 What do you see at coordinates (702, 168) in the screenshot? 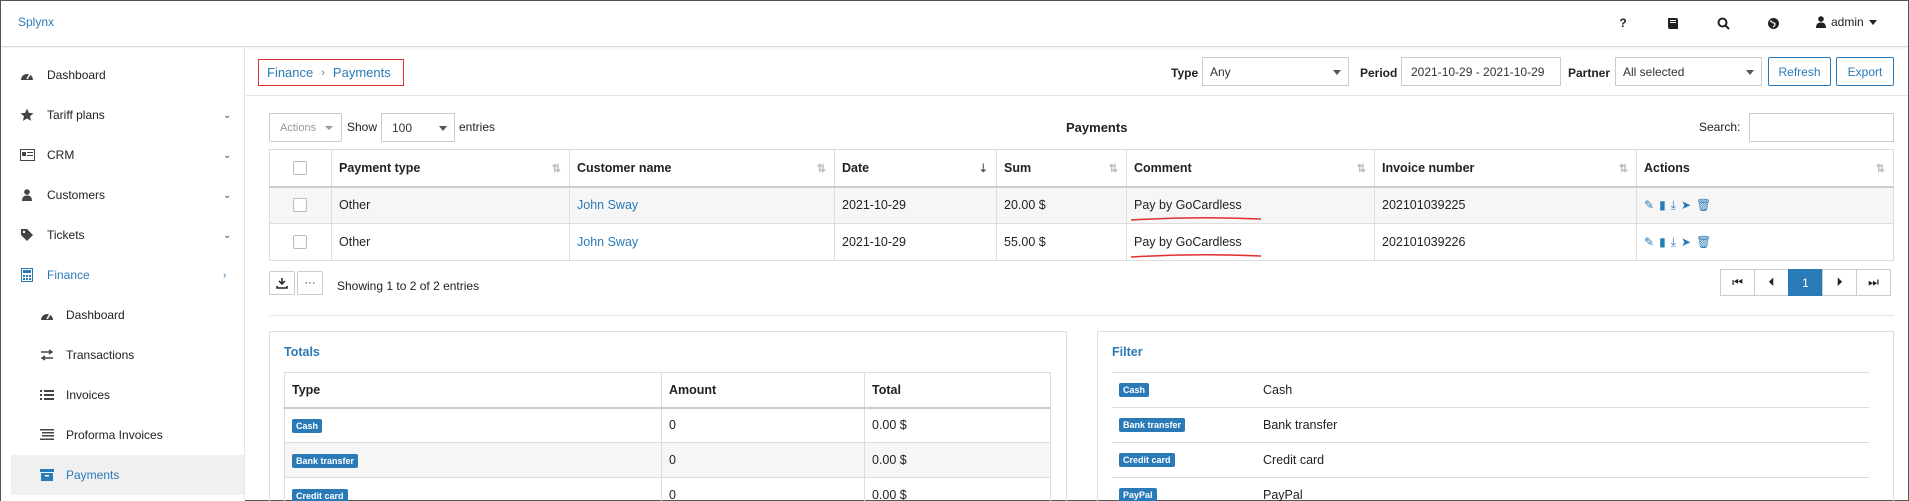
I see `column-header: Customer name ⇅` at bounding box center [702, 168].